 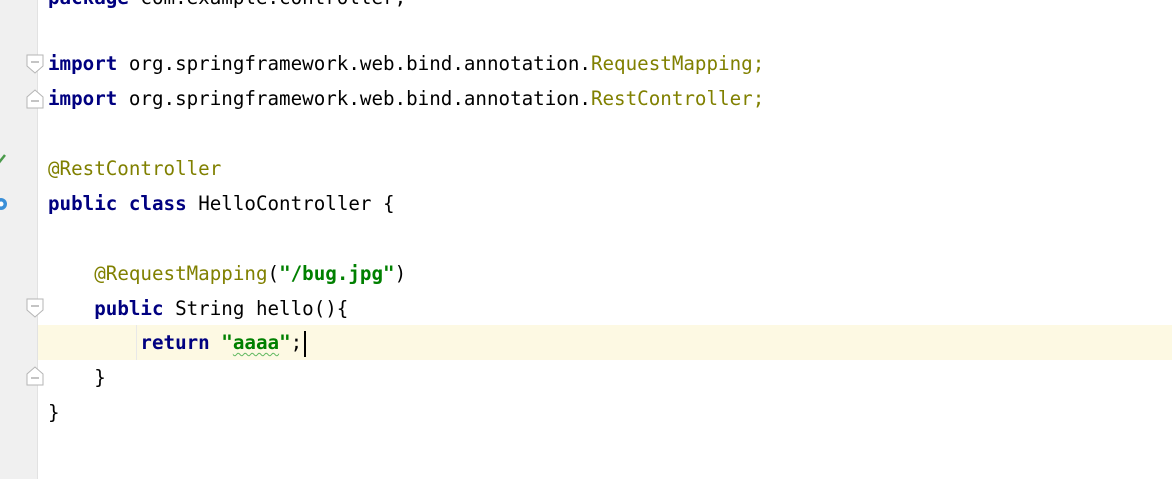 I want to click on code-line-method-declaration: public String hello(){, so click(x=605, y=308).